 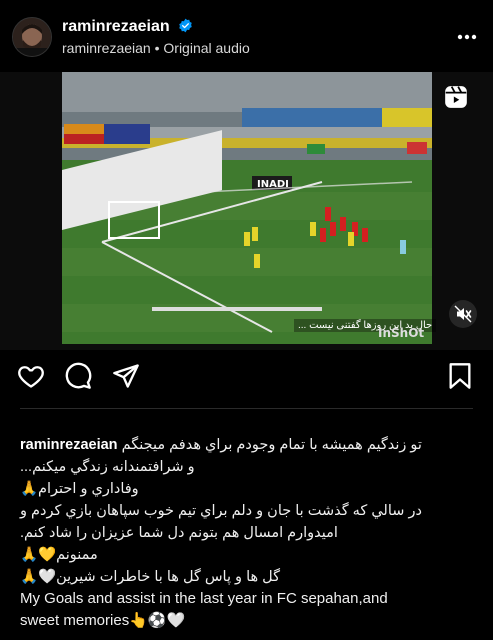 What do you see at coordinates (79, 489) in the screenshot?
I see `caption-line: وفاداري و احترام🙏` at bounding box center [79, 489].